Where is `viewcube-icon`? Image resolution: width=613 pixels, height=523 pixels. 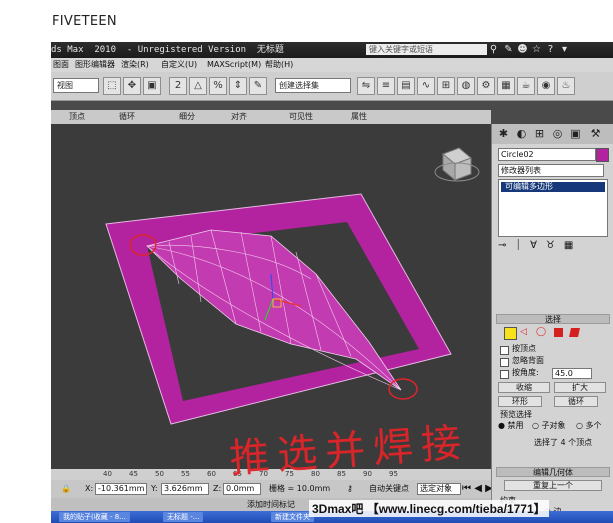 viewcube-icon is located at coordinates (457, 164).